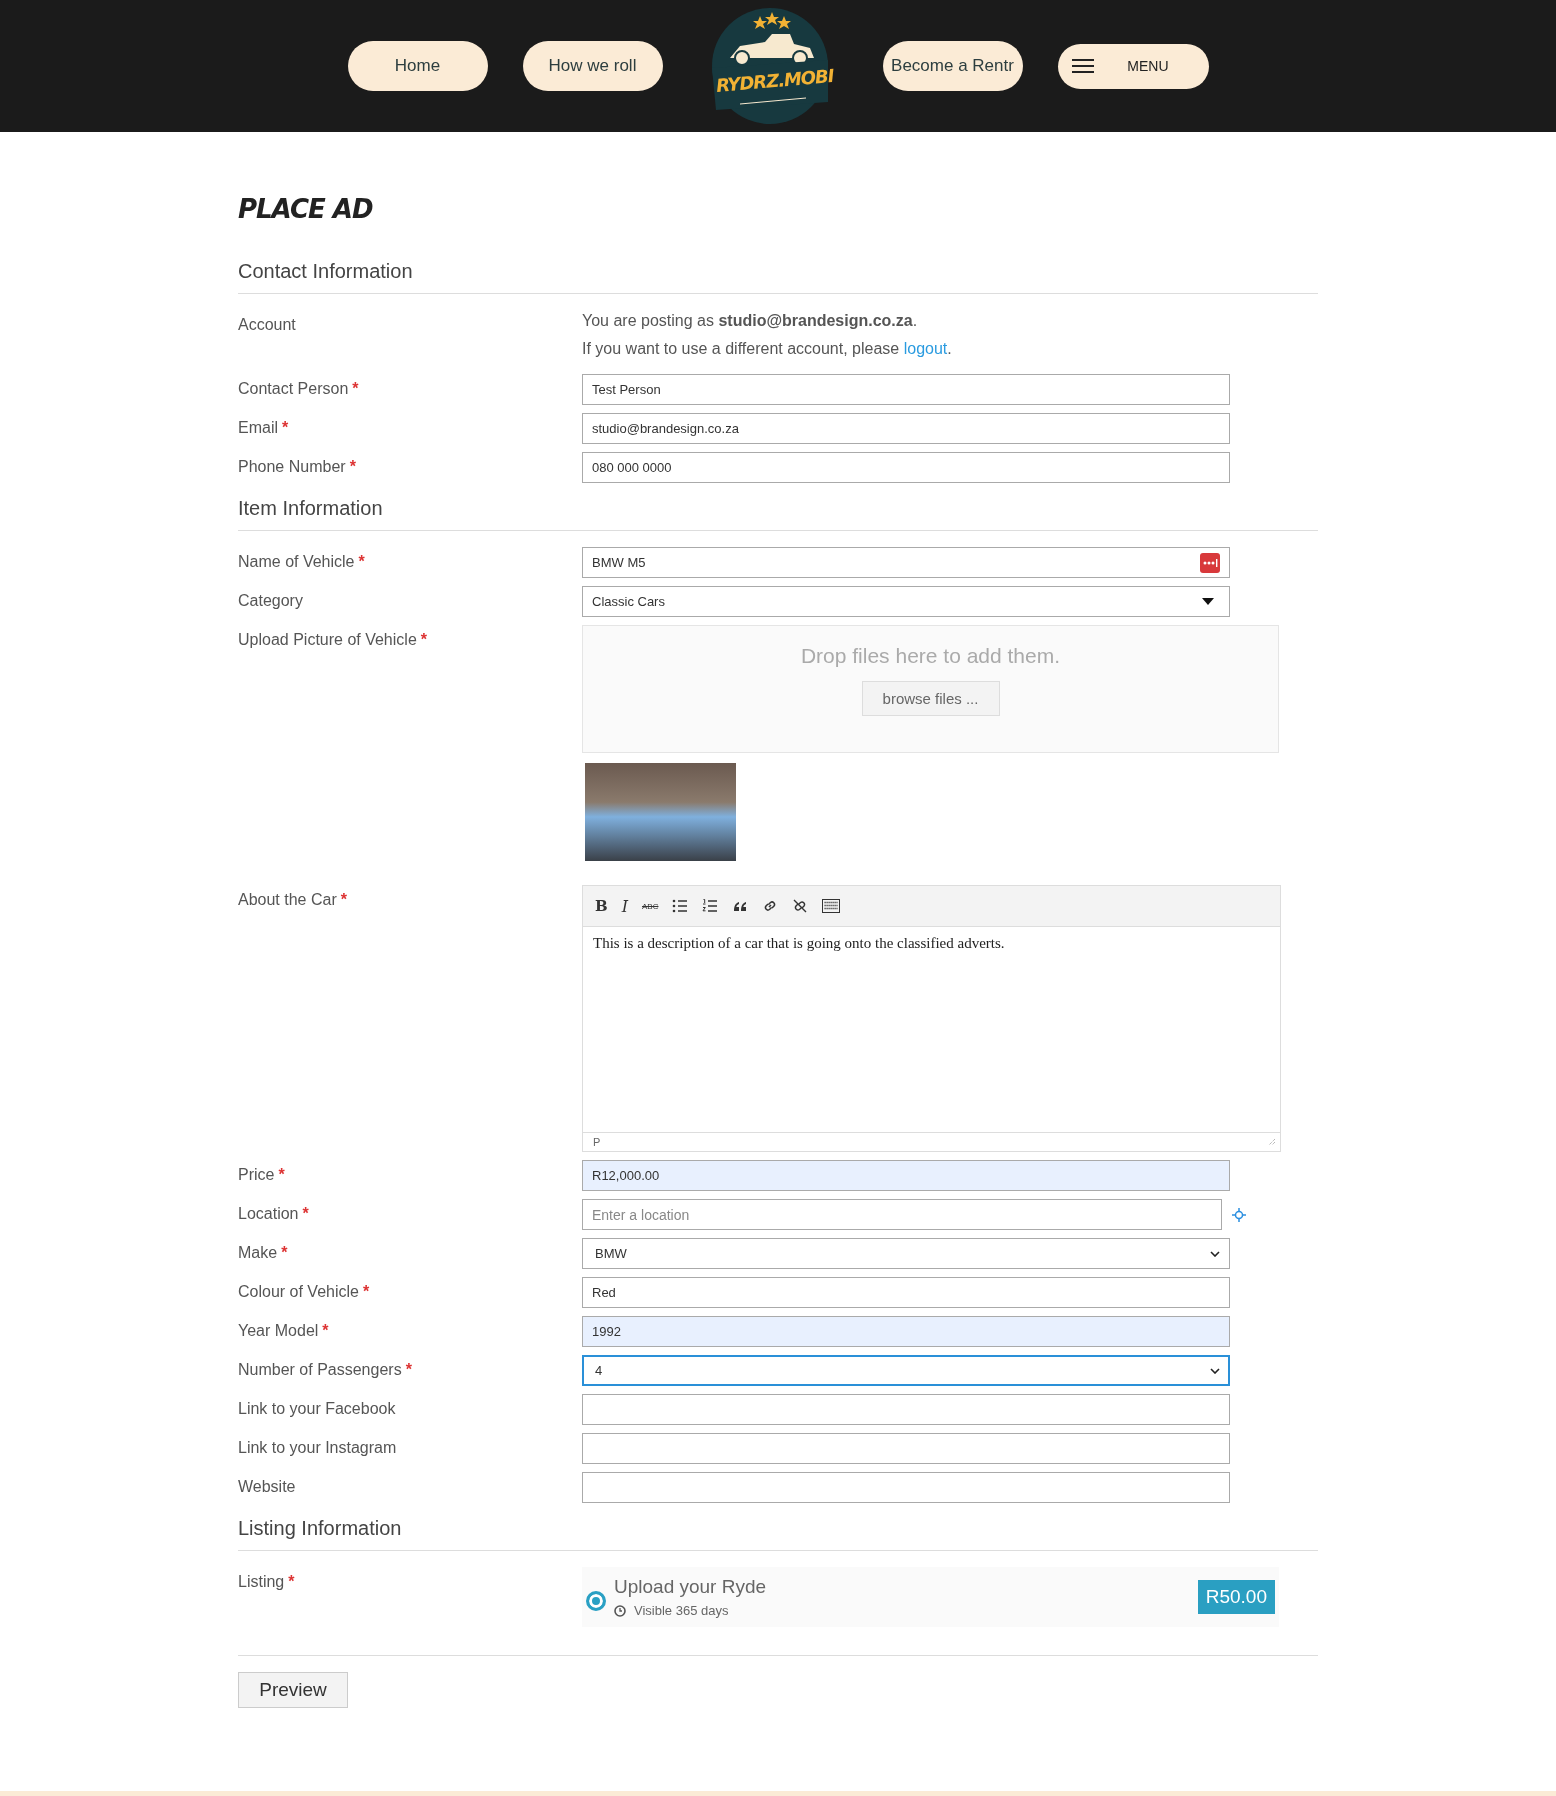  I want to click on select-field: BMW, so click(906, 1253).